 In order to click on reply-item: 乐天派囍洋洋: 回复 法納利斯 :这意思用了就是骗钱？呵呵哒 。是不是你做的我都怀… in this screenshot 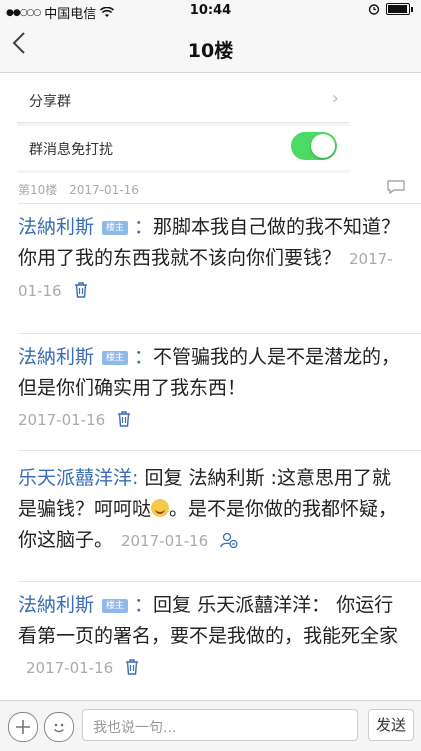, I will do `click(211, 510)`.